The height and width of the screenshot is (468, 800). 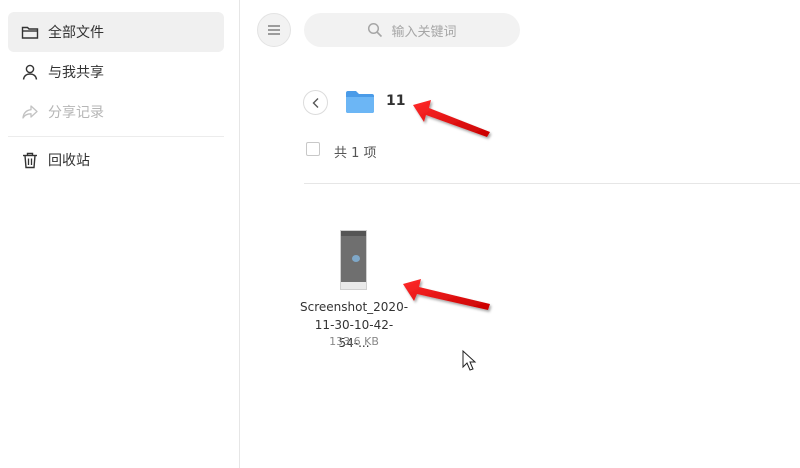 I want to click on search-placeholder: 输入关键词, so click(x=424, y=32).